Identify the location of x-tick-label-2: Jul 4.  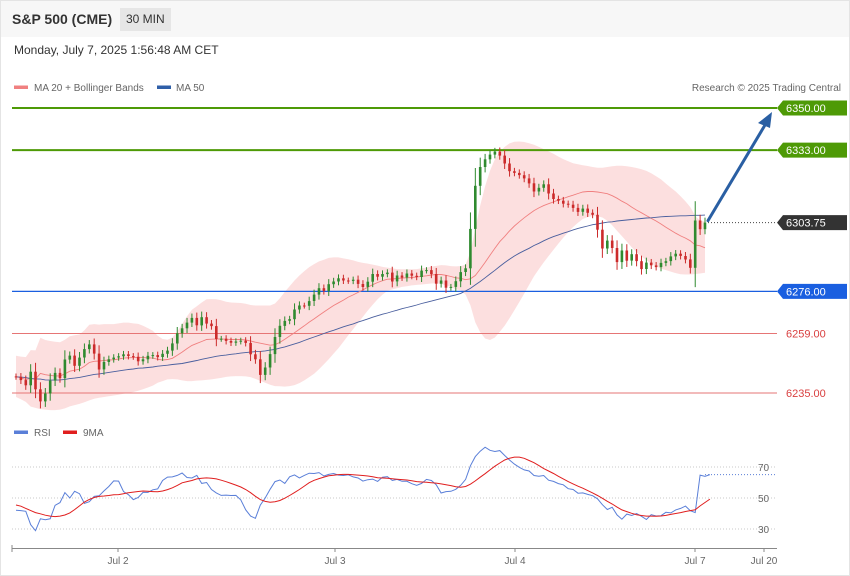
(515, 561).